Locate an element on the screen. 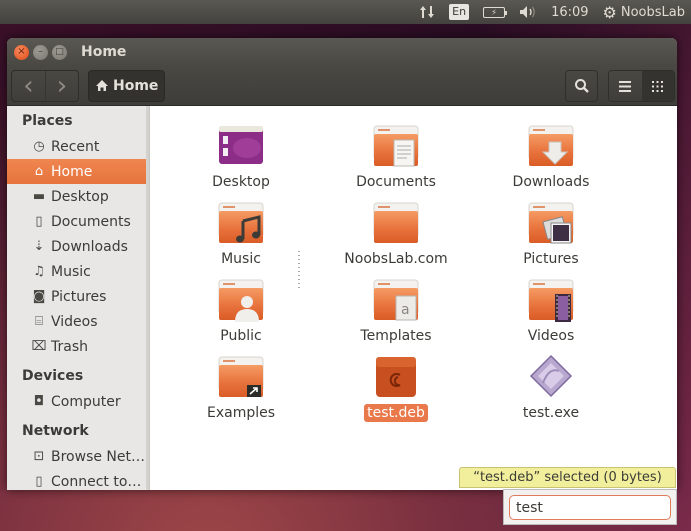 Image resolution: width=691 pixels, height=531 pixels. list-view-icon is located at coordinates (625, 86).